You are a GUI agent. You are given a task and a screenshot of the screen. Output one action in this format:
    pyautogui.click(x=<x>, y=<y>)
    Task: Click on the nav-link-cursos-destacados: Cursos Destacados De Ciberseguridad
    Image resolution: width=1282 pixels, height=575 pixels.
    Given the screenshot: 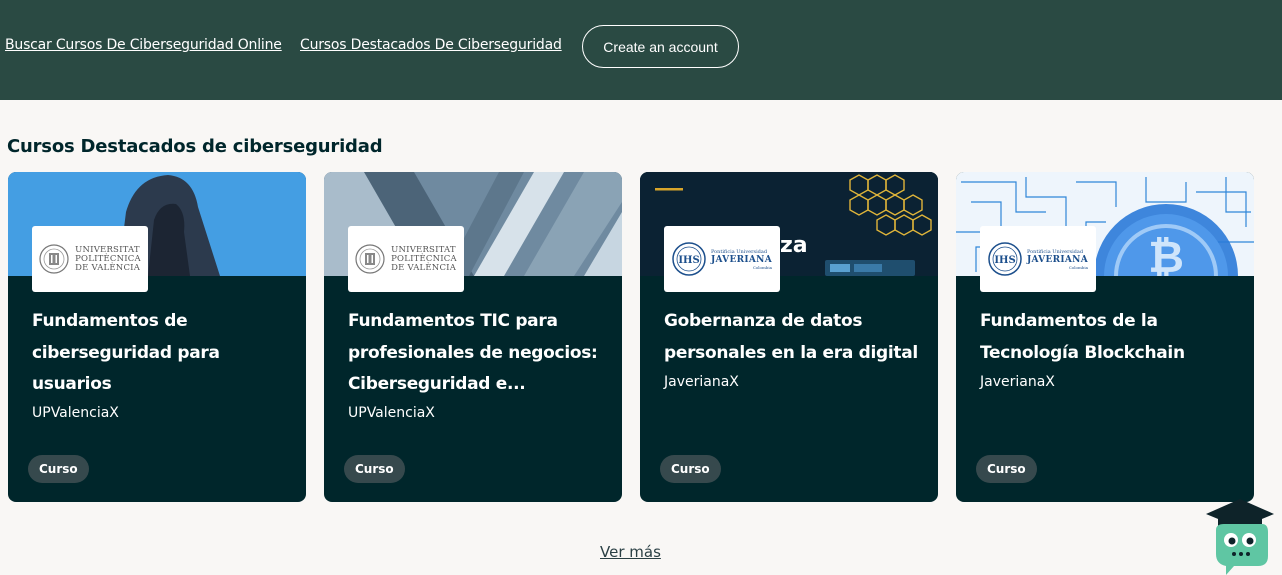 What is the action you would take?
    pyautogui.click(x=431, y=45)
    